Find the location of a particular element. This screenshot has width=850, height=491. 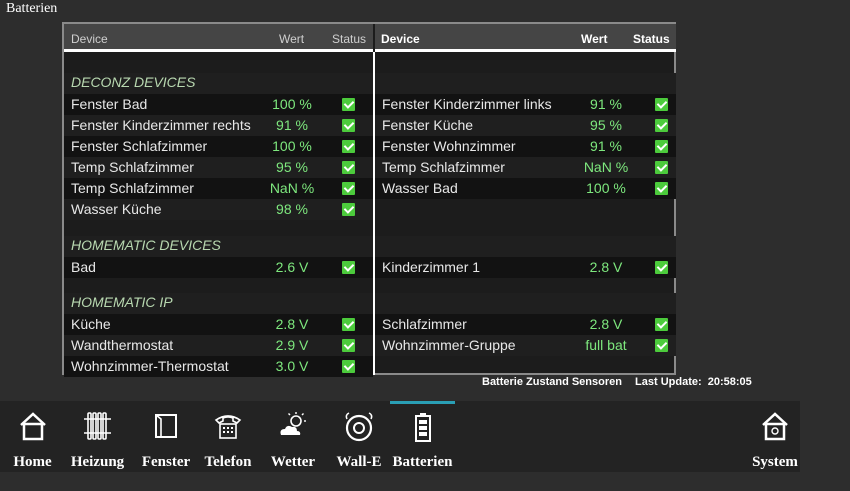

last-update-label: Last Update: is located at coordinates (668, 382).